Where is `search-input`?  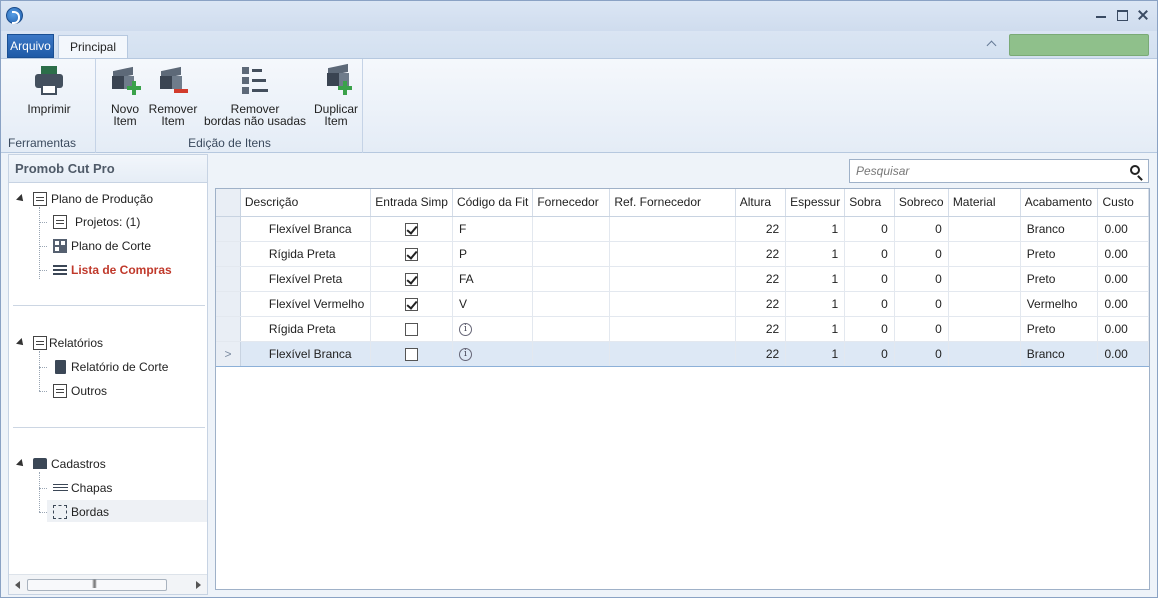
search-input is located at coordinates (984, 171).